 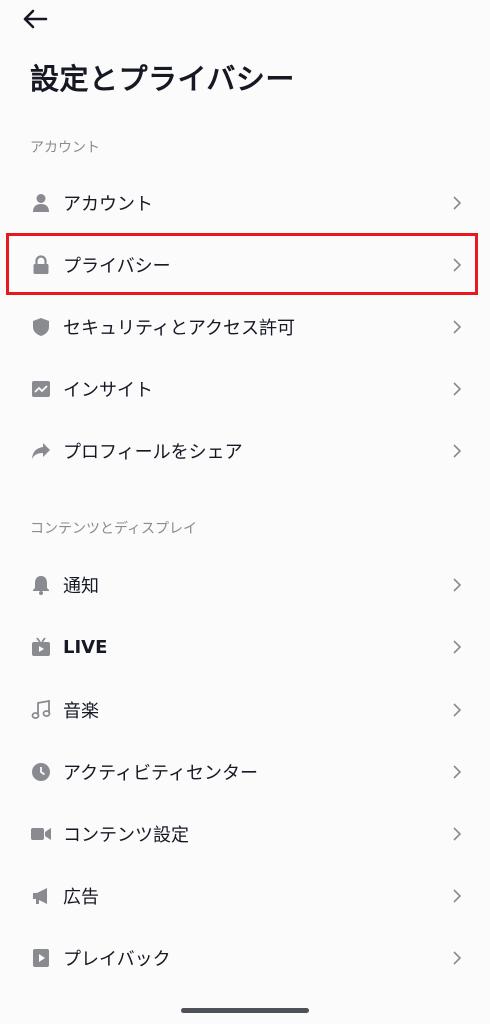 What do you see at coordinates (41, 710) in the screenshot?
I see `music-note-icon` at bounding box center [41, 710].